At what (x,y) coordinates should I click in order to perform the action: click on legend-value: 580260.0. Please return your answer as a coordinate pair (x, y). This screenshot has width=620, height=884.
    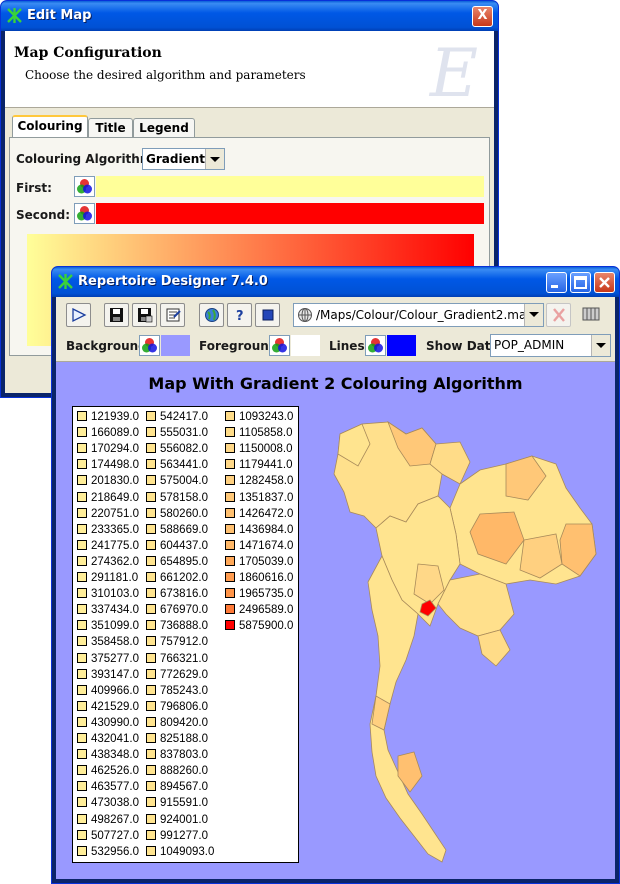
    Looking at the image, I should click on (184, 513).